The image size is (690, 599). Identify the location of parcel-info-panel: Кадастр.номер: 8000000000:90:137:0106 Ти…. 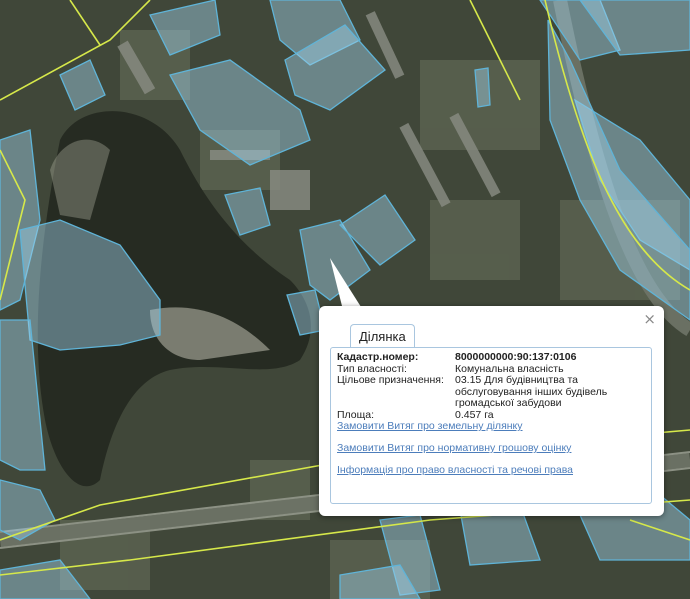
(491, 425).